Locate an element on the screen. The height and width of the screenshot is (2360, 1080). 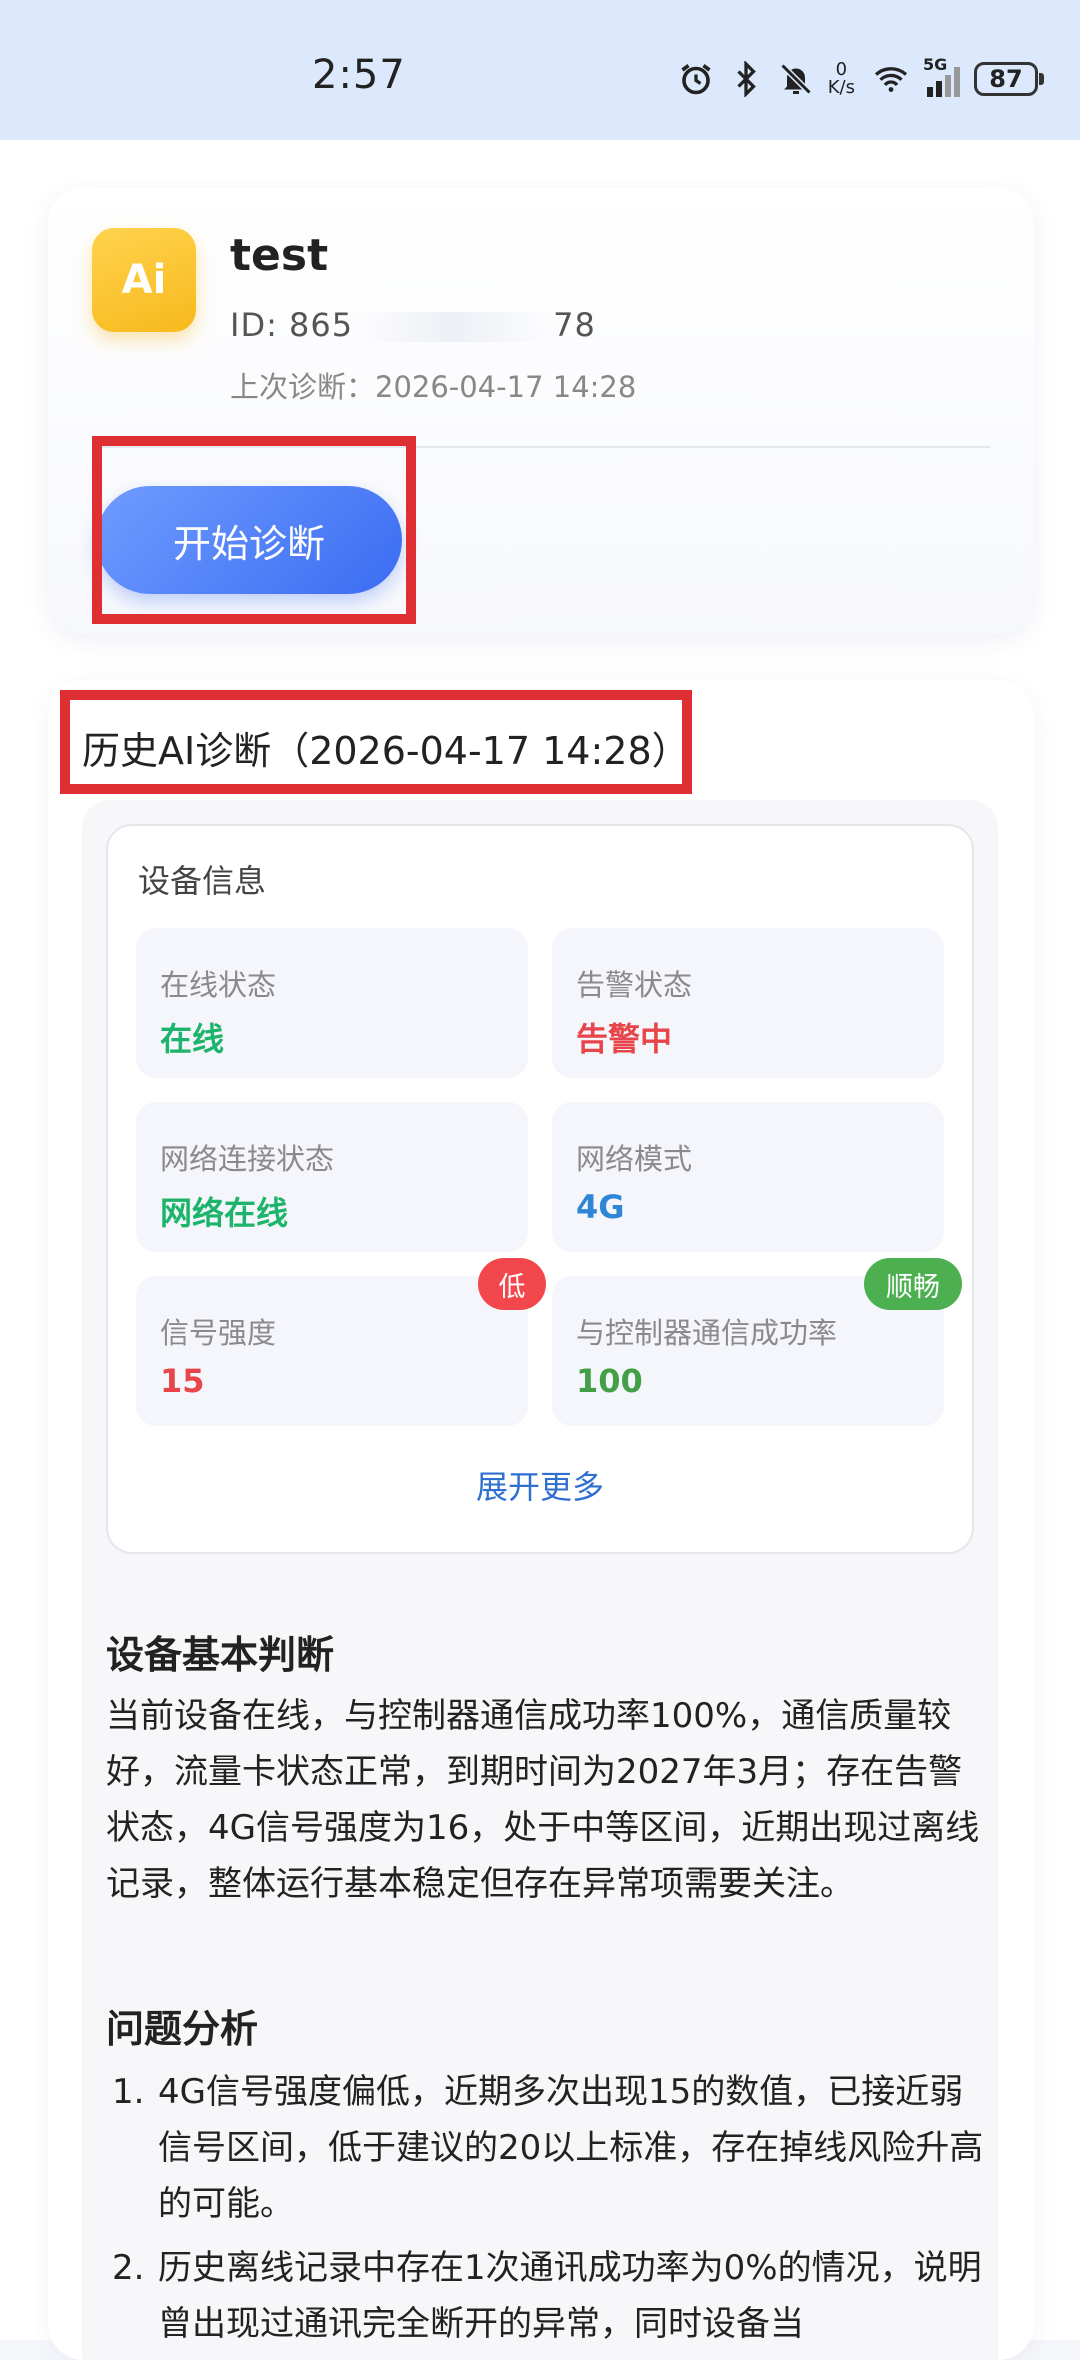
signal-low-badge: 低 is located at coordinates (512, 1284).